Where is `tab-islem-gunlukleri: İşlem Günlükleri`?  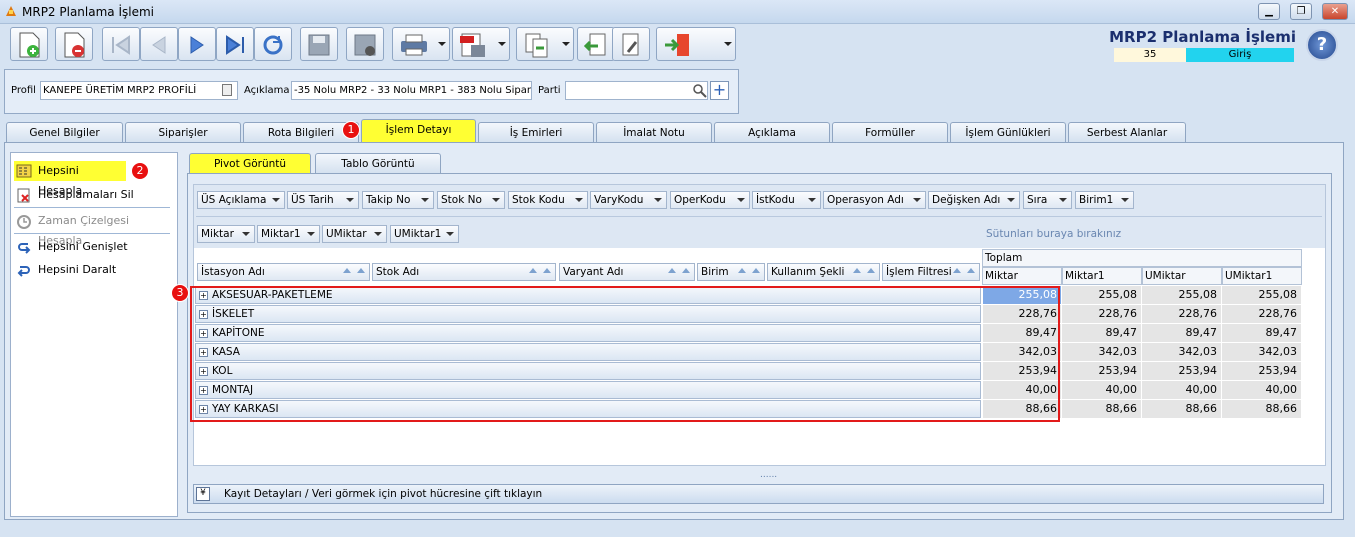 tab-islem-gunlukleri: İşlem Günlükleri is located at coordinates (1008, 132).